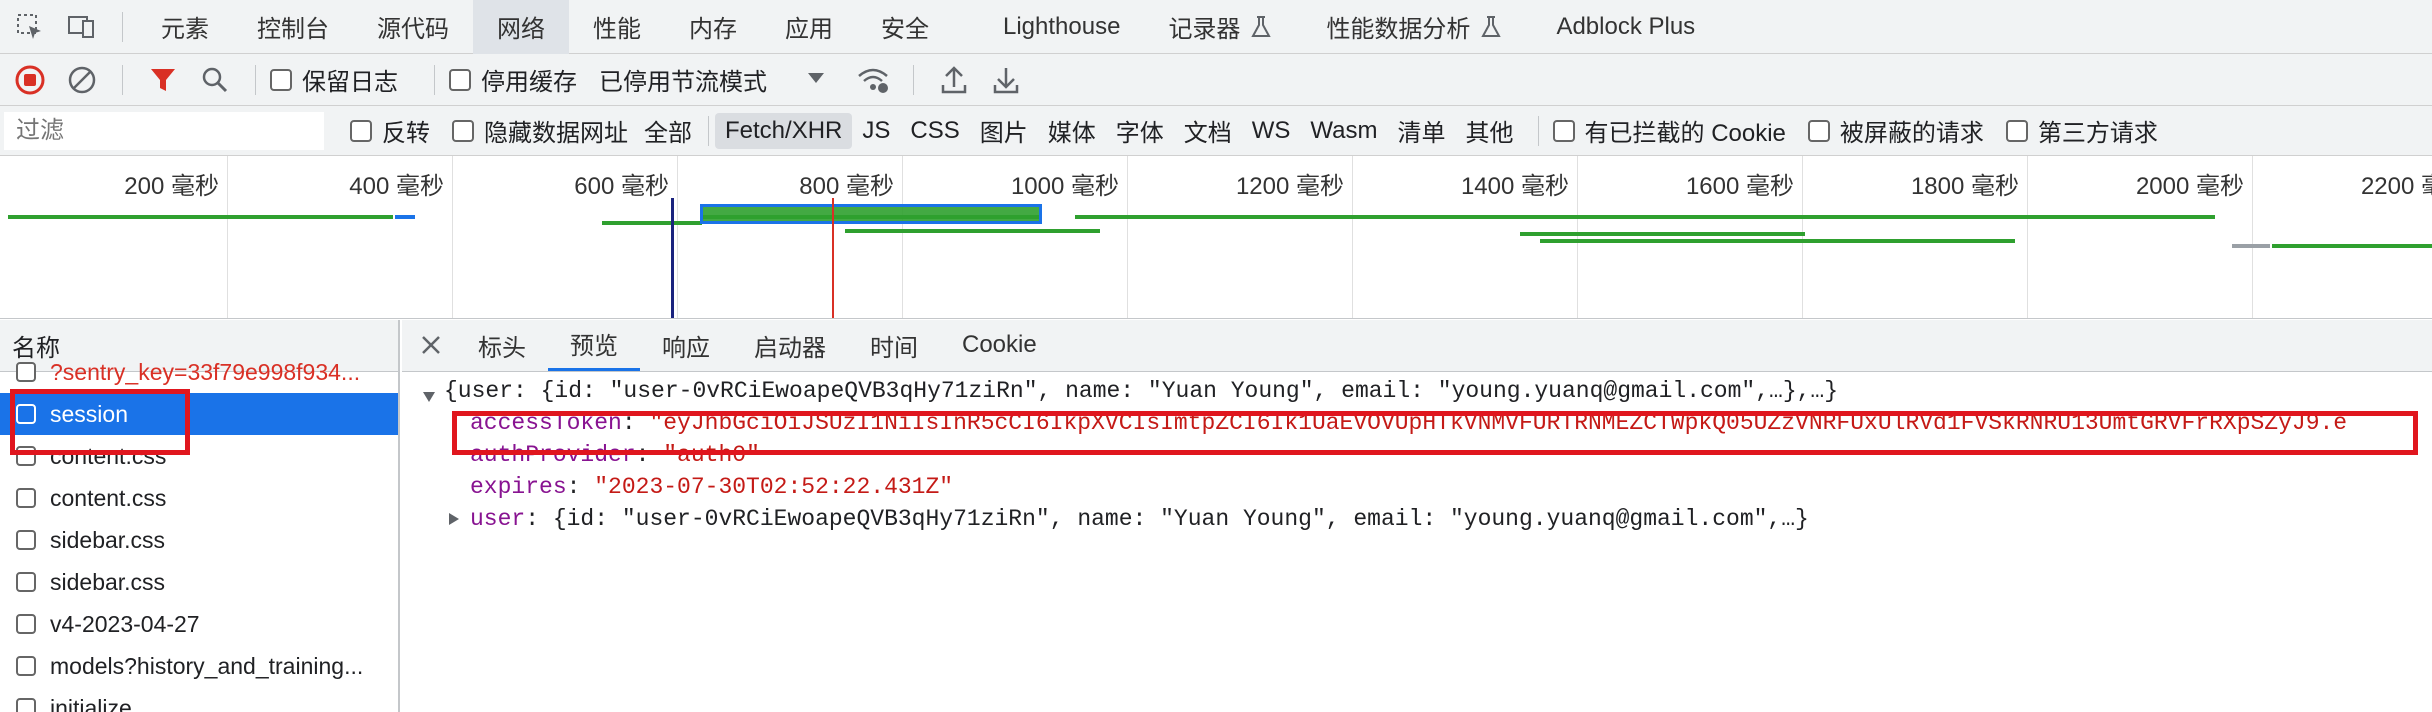 Image resolution: width=2432 pixels, height=712 pixels. I want to click on detail-tab-4: 时间, so click(894, 345).